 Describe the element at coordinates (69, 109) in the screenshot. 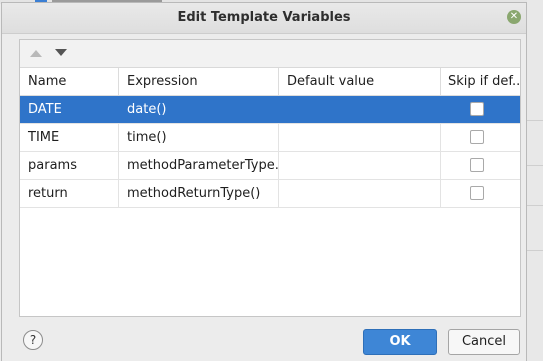

I see `variable-name-cell: DATE` at that location.